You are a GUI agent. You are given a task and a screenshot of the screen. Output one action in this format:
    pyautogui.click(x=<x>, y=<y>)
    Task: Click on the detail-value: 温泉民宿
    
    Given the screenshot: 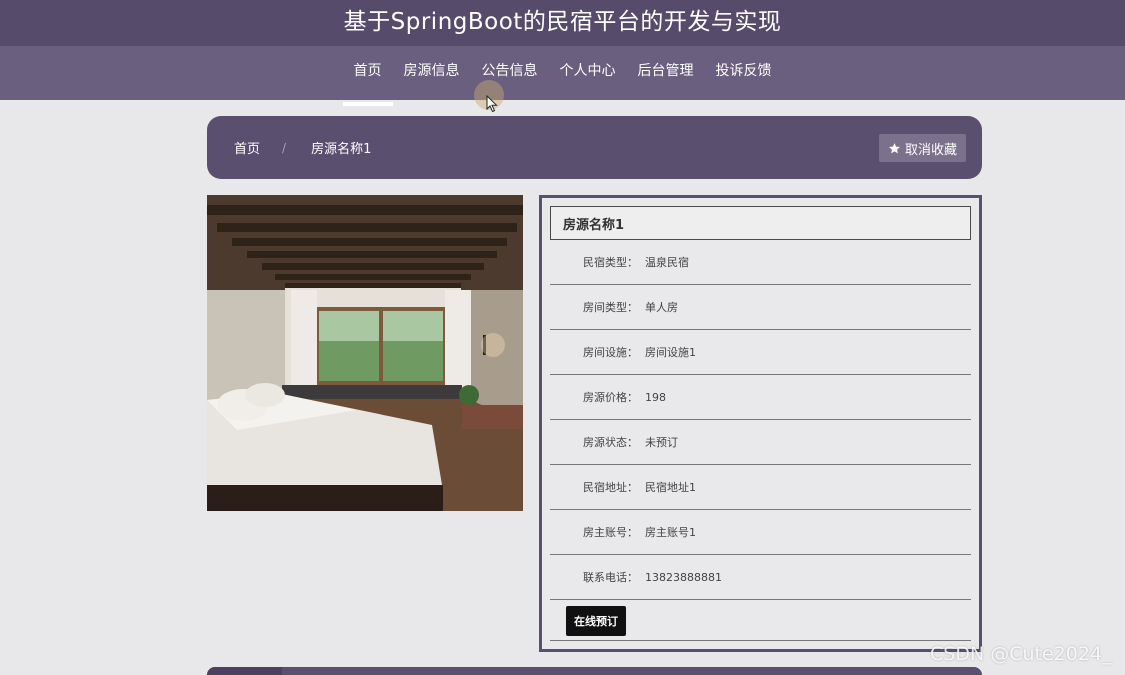 What is the action you would take?
    pyautogui.click(x=667, y=262)
    